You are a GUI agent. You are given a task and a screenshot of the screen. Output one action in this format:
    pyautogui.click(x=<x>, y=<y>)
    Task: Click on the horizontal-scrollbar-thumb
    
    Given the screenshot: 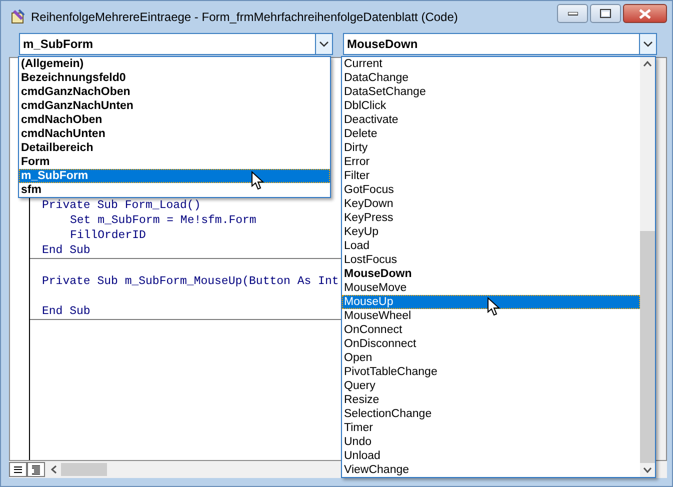 What is the action you would take?
    pyautogui.click(x=84, y=469)
    